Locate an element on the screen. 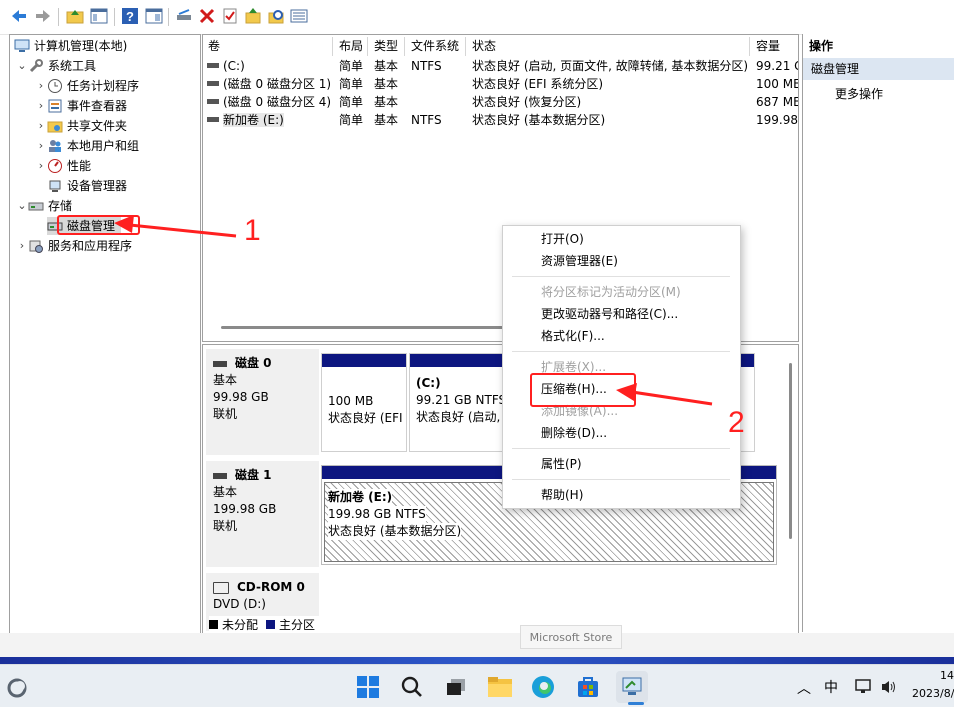  clock-time: 14: is located at coordinates (947, 675).